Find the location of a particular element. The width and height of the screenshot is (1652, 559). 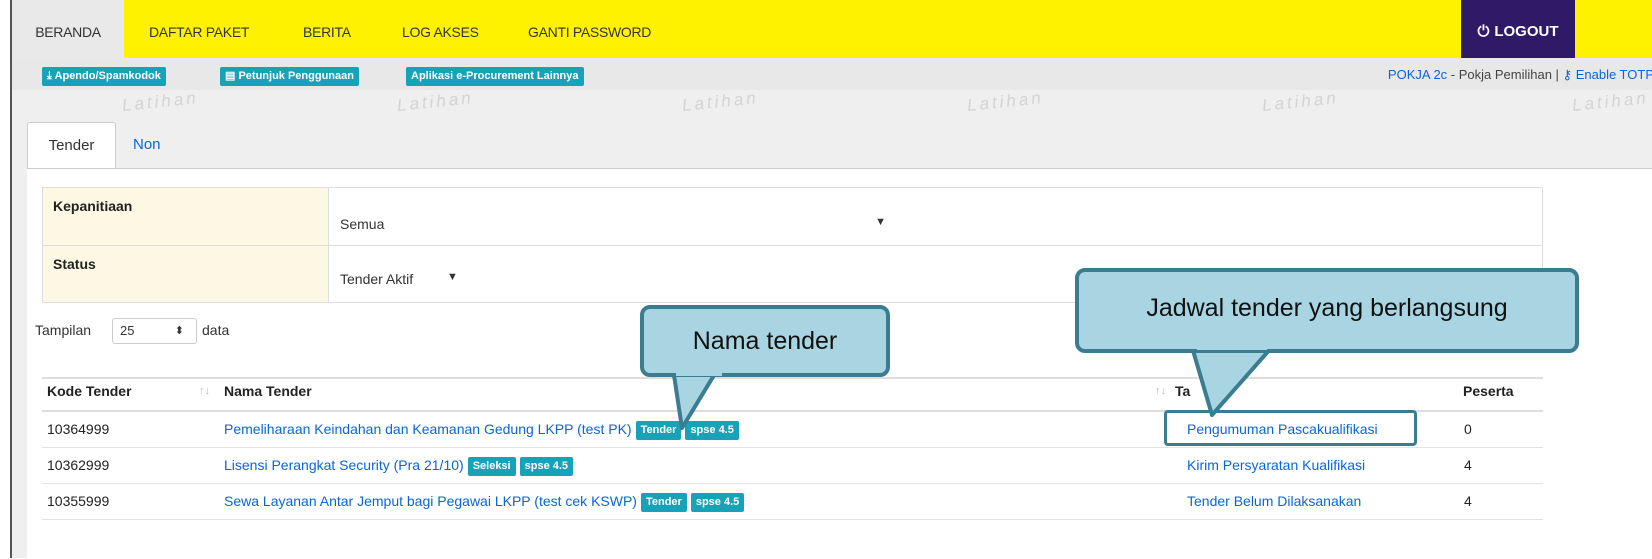

logout-button: ⏻ LOGOUT is located at coordinates (1518, 29).